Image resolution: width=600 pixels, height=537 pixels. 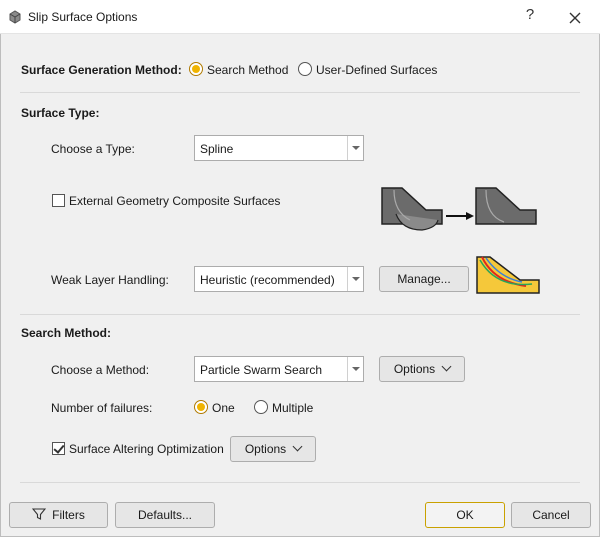 What do you see at coordinates (217, 149) in the screenshot?
I see `surface-type-value: Spline` at bounding box center [217, 149].